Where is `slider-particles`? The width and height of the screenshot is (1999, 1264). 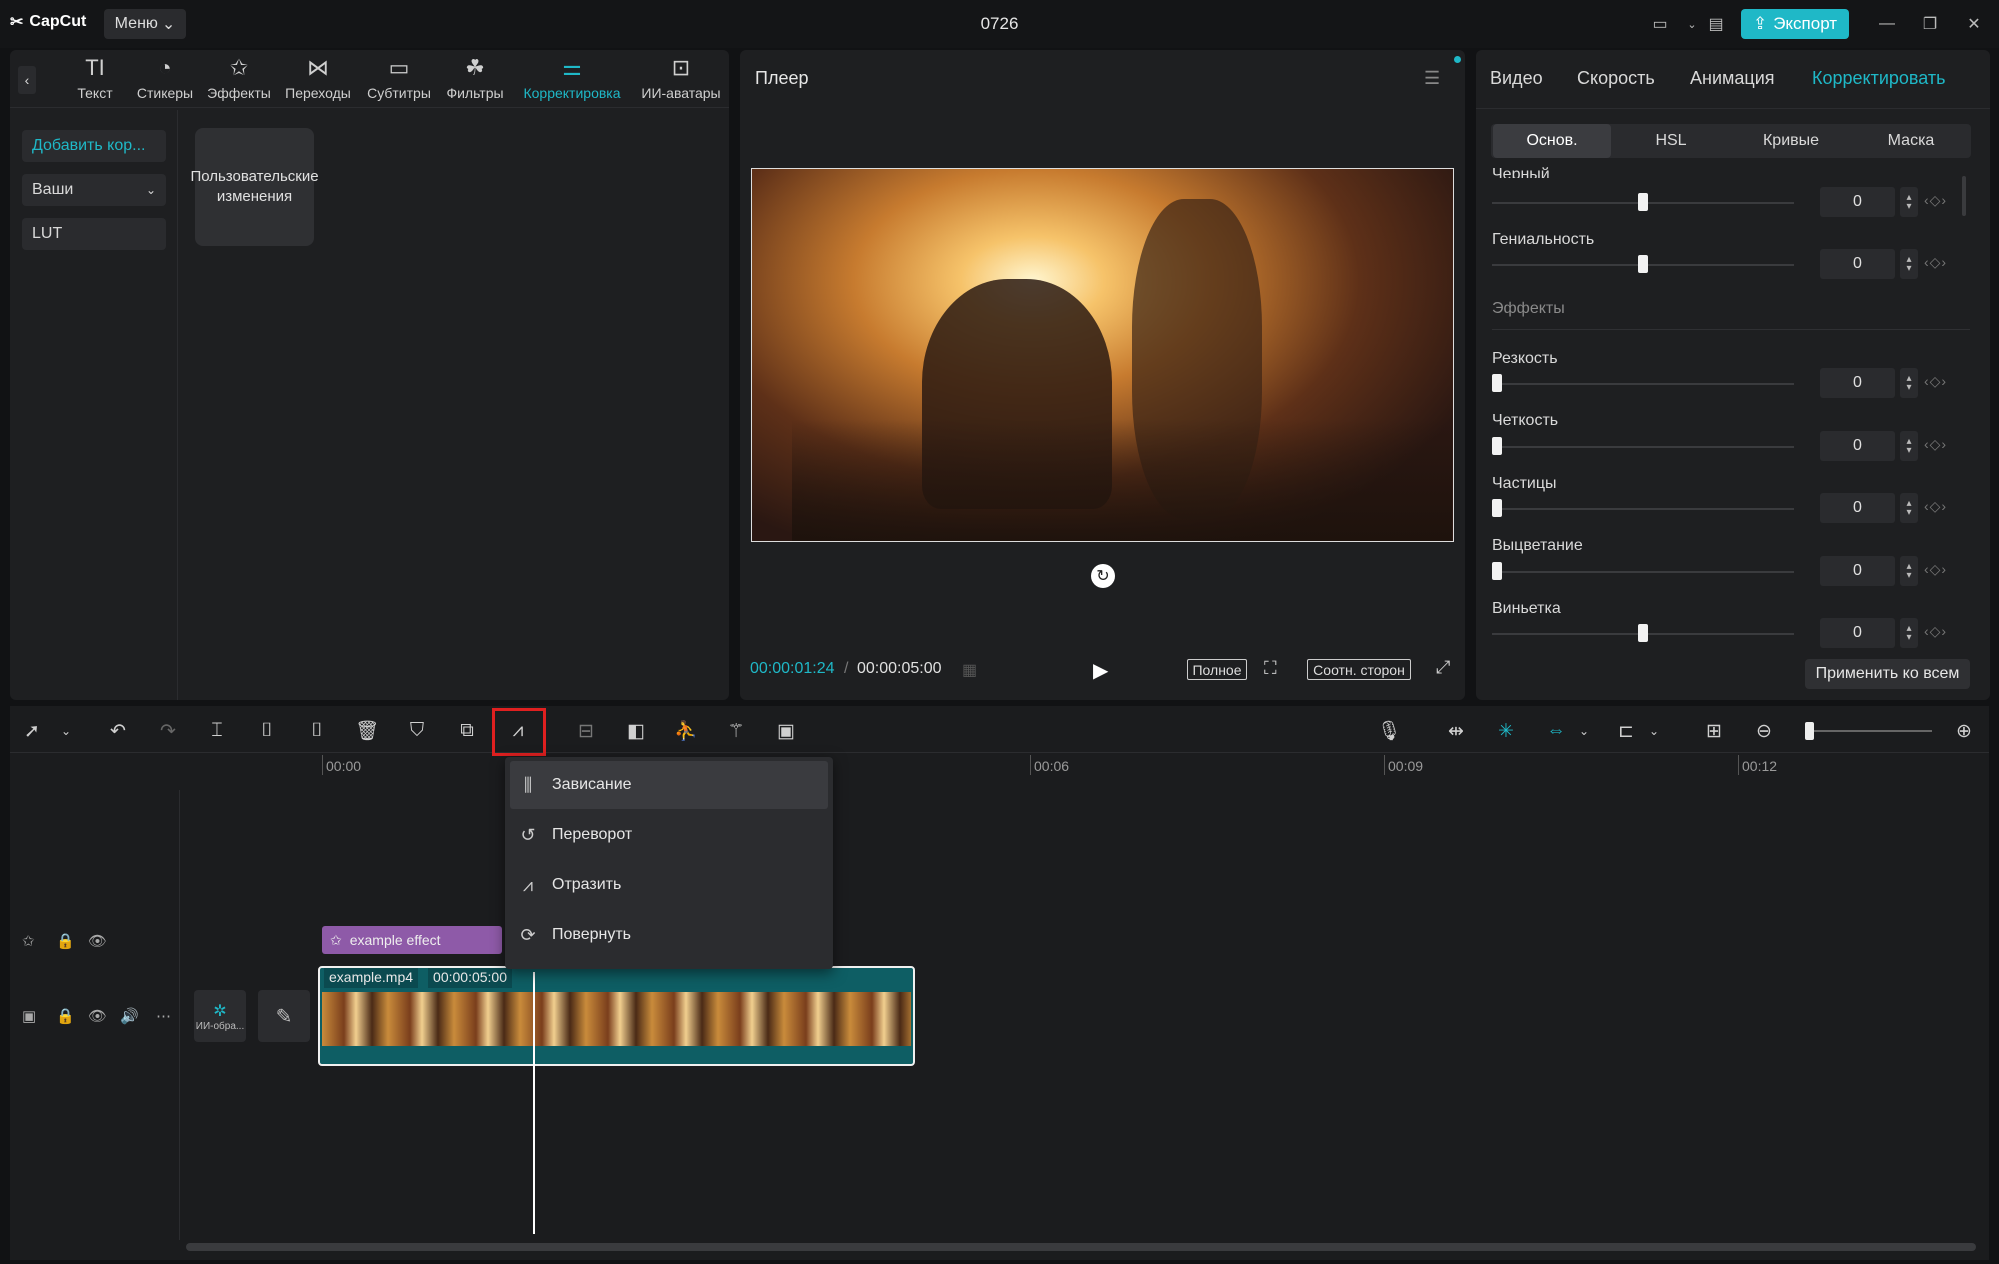 slider-particles is located at coordinates (1643, 509).